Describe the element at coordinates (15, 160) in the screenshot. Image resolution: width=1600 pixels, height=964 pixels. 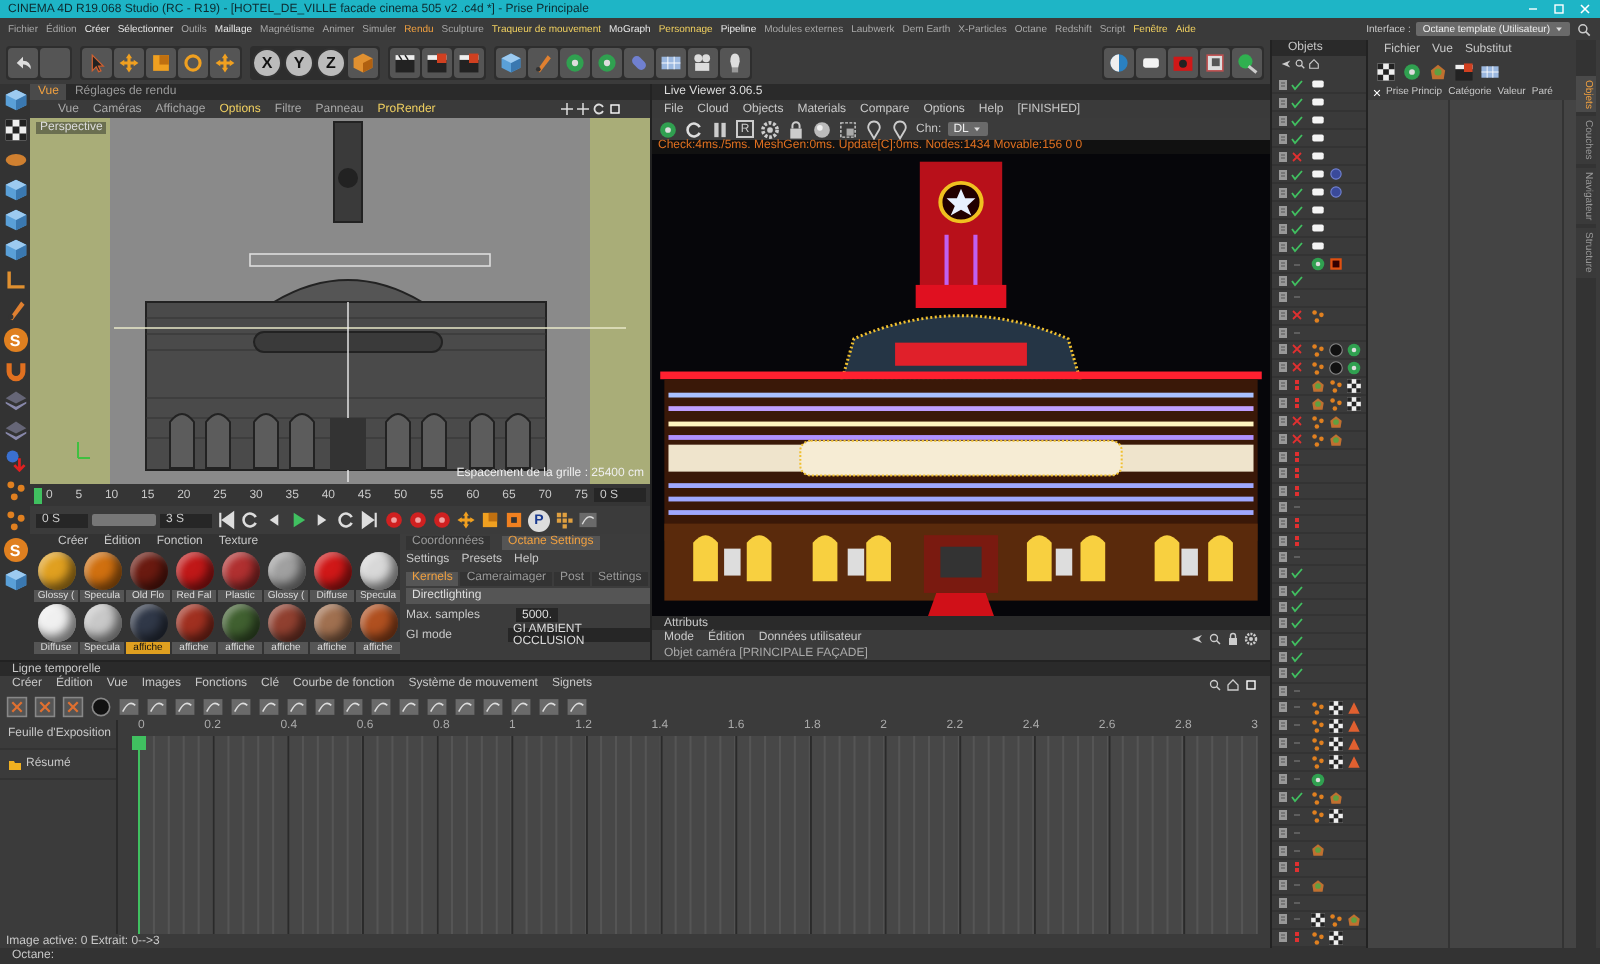
I see `disc-icon` at that location.